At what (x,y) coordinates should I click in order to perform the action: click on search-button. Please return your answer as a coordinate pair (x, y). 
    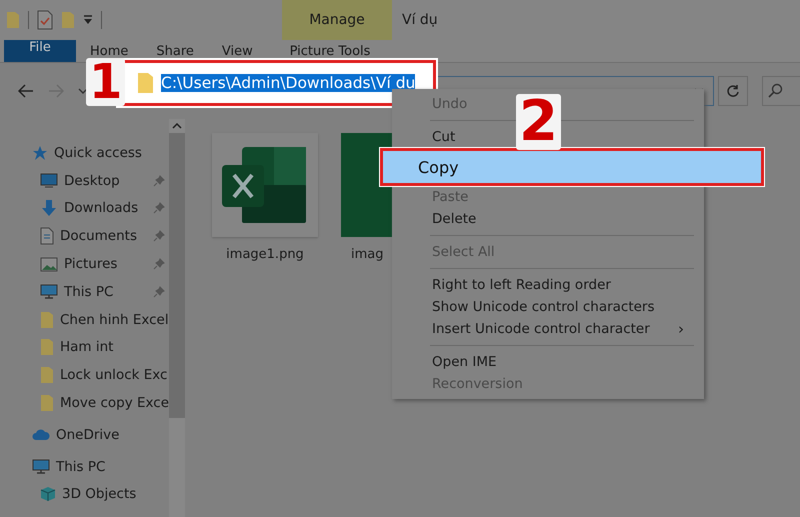
    Looking at the image, I should click on (781, 91).